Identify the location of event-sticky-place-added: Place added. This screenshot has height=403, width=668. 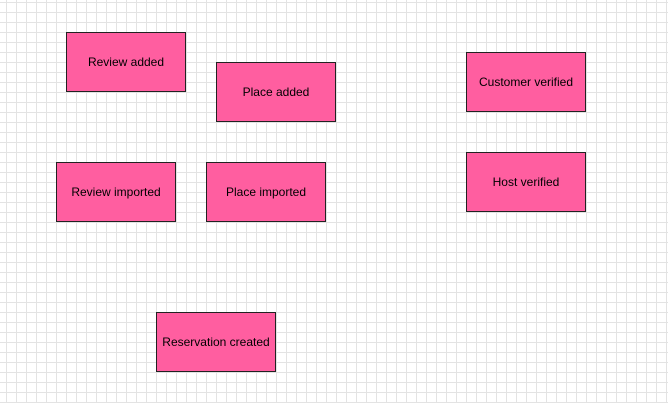
(276, 92).